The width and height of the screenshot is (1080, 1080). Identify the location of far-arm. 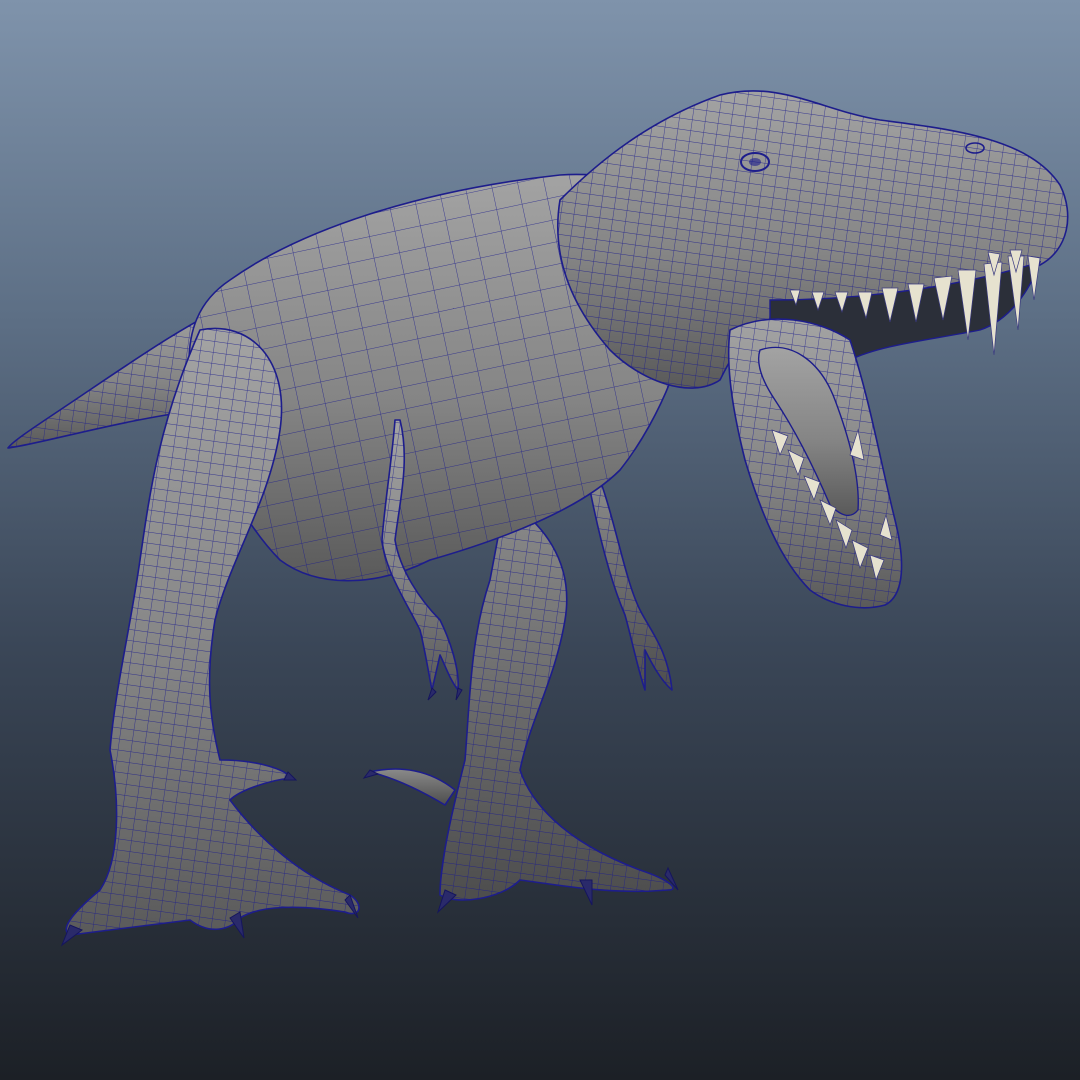
(631, 585).